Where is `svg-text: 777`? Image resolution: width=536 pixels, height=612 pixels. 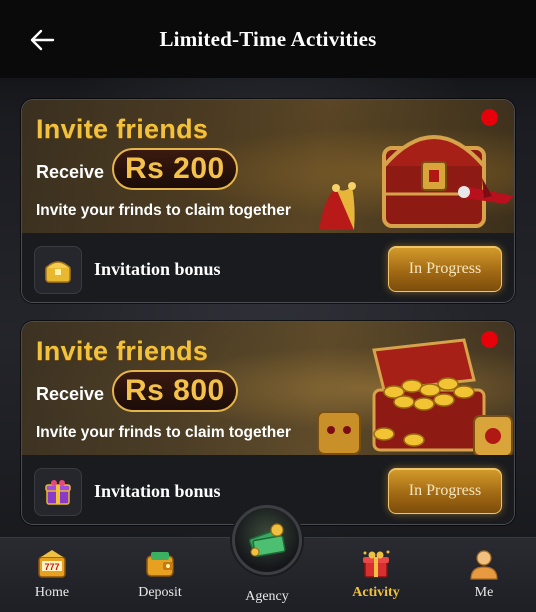 svg-text: 777 is located at coordinates (51, 567).